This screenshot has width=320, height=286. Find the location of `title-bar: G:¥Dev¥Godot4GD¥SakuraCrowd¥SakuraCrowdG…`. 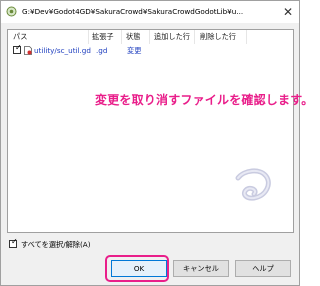

title-bar: G:¥Dev¥Godot4GD¥SakuraCrowd¥SakuraCrowdG… is located at coordinates (150, 12).